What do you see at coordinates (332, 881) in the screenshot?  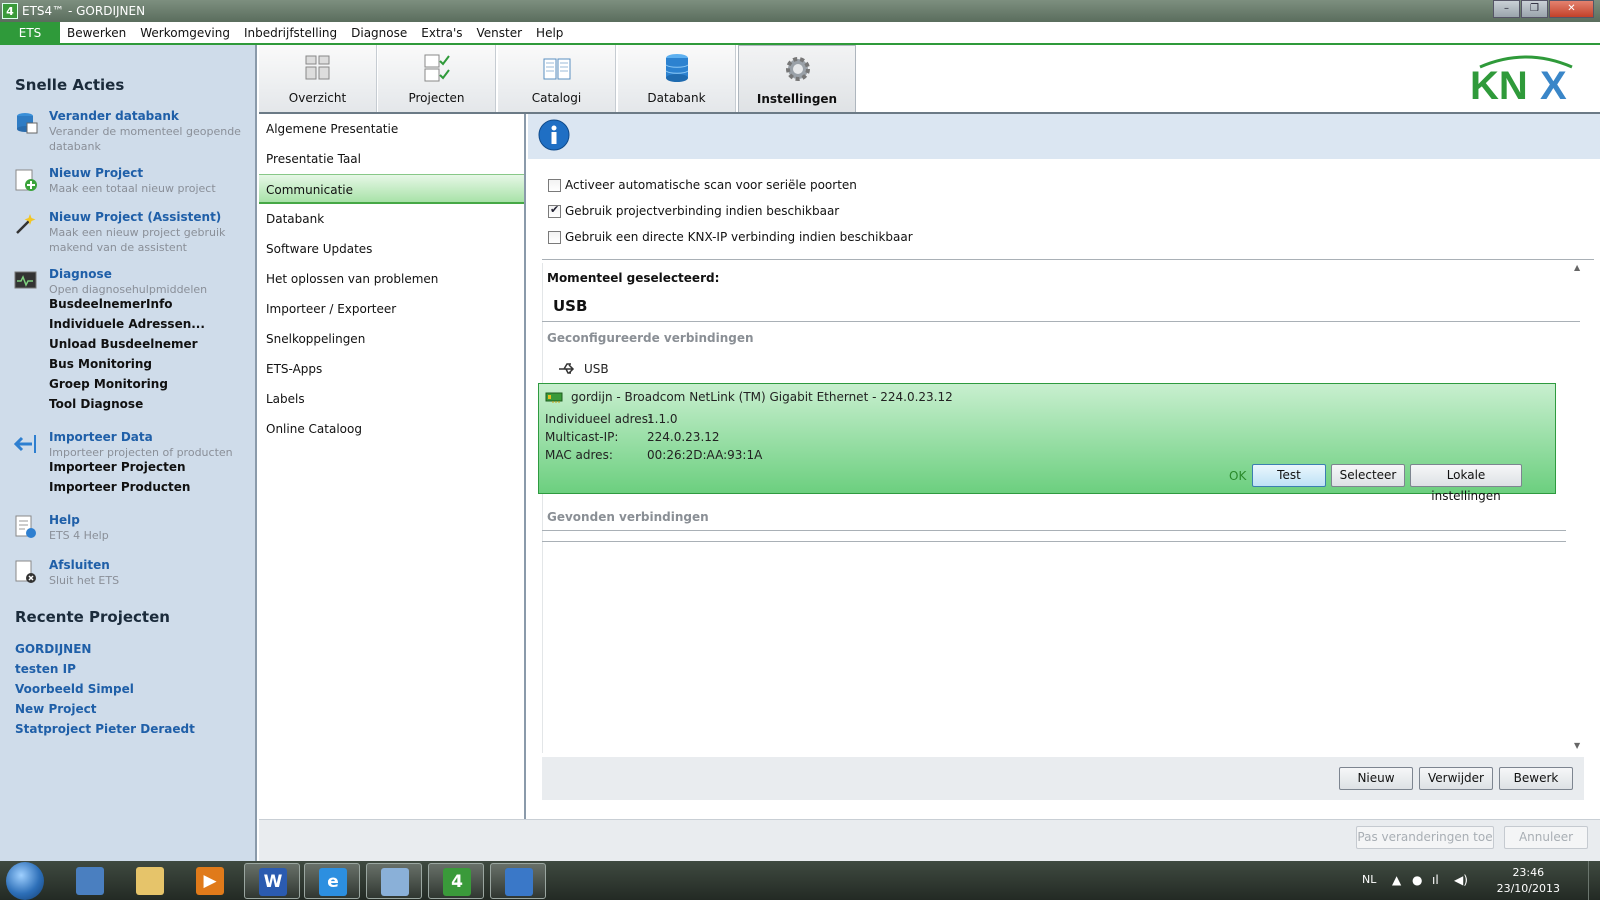 I see `taskbar-app-ie: e` at bounding box center [332, 881].